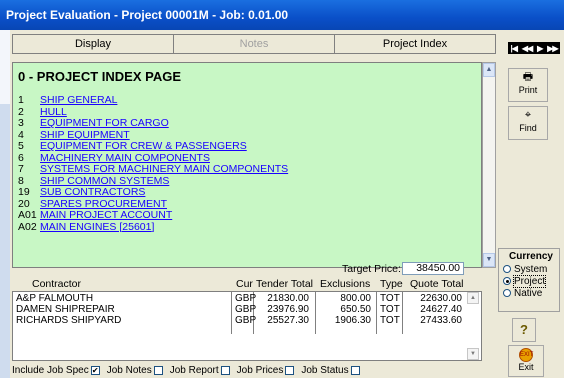 This screenshot has height=378, width=564. What do you see at coordinates (534, 48) in the screenshot?
I see `record-navigator: |◀ ◀◀ ▶ ▶▶` at bounding box center [534, 48].